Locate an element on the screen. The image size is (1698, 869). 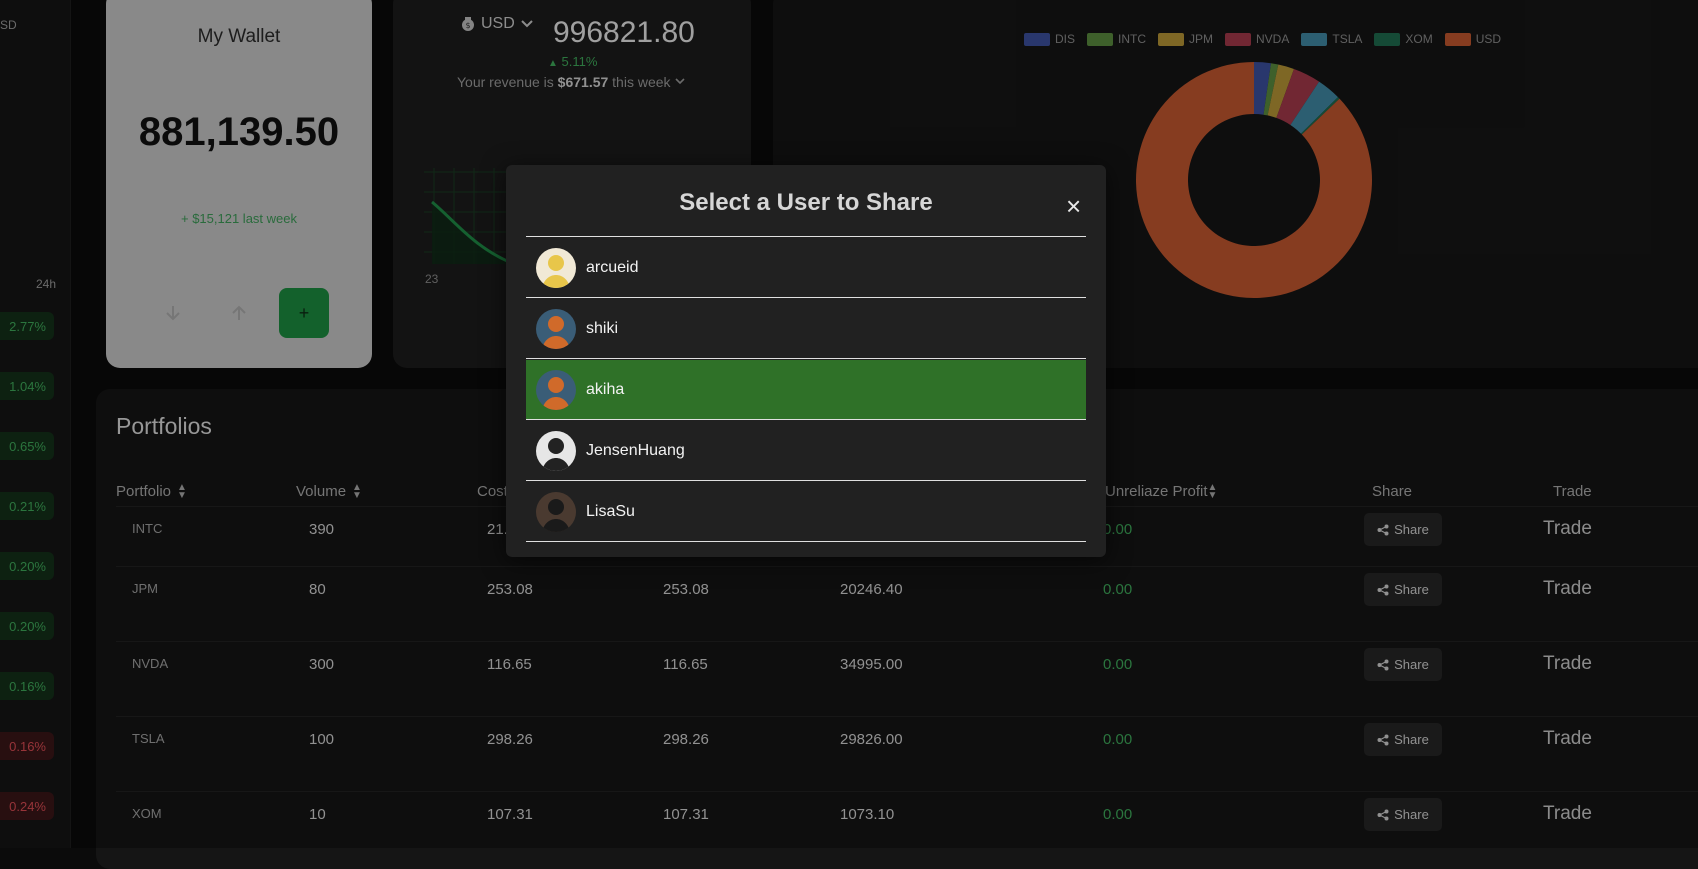
user-option-jensenhuang: JensenHuang is located at coordinates (806, 451).